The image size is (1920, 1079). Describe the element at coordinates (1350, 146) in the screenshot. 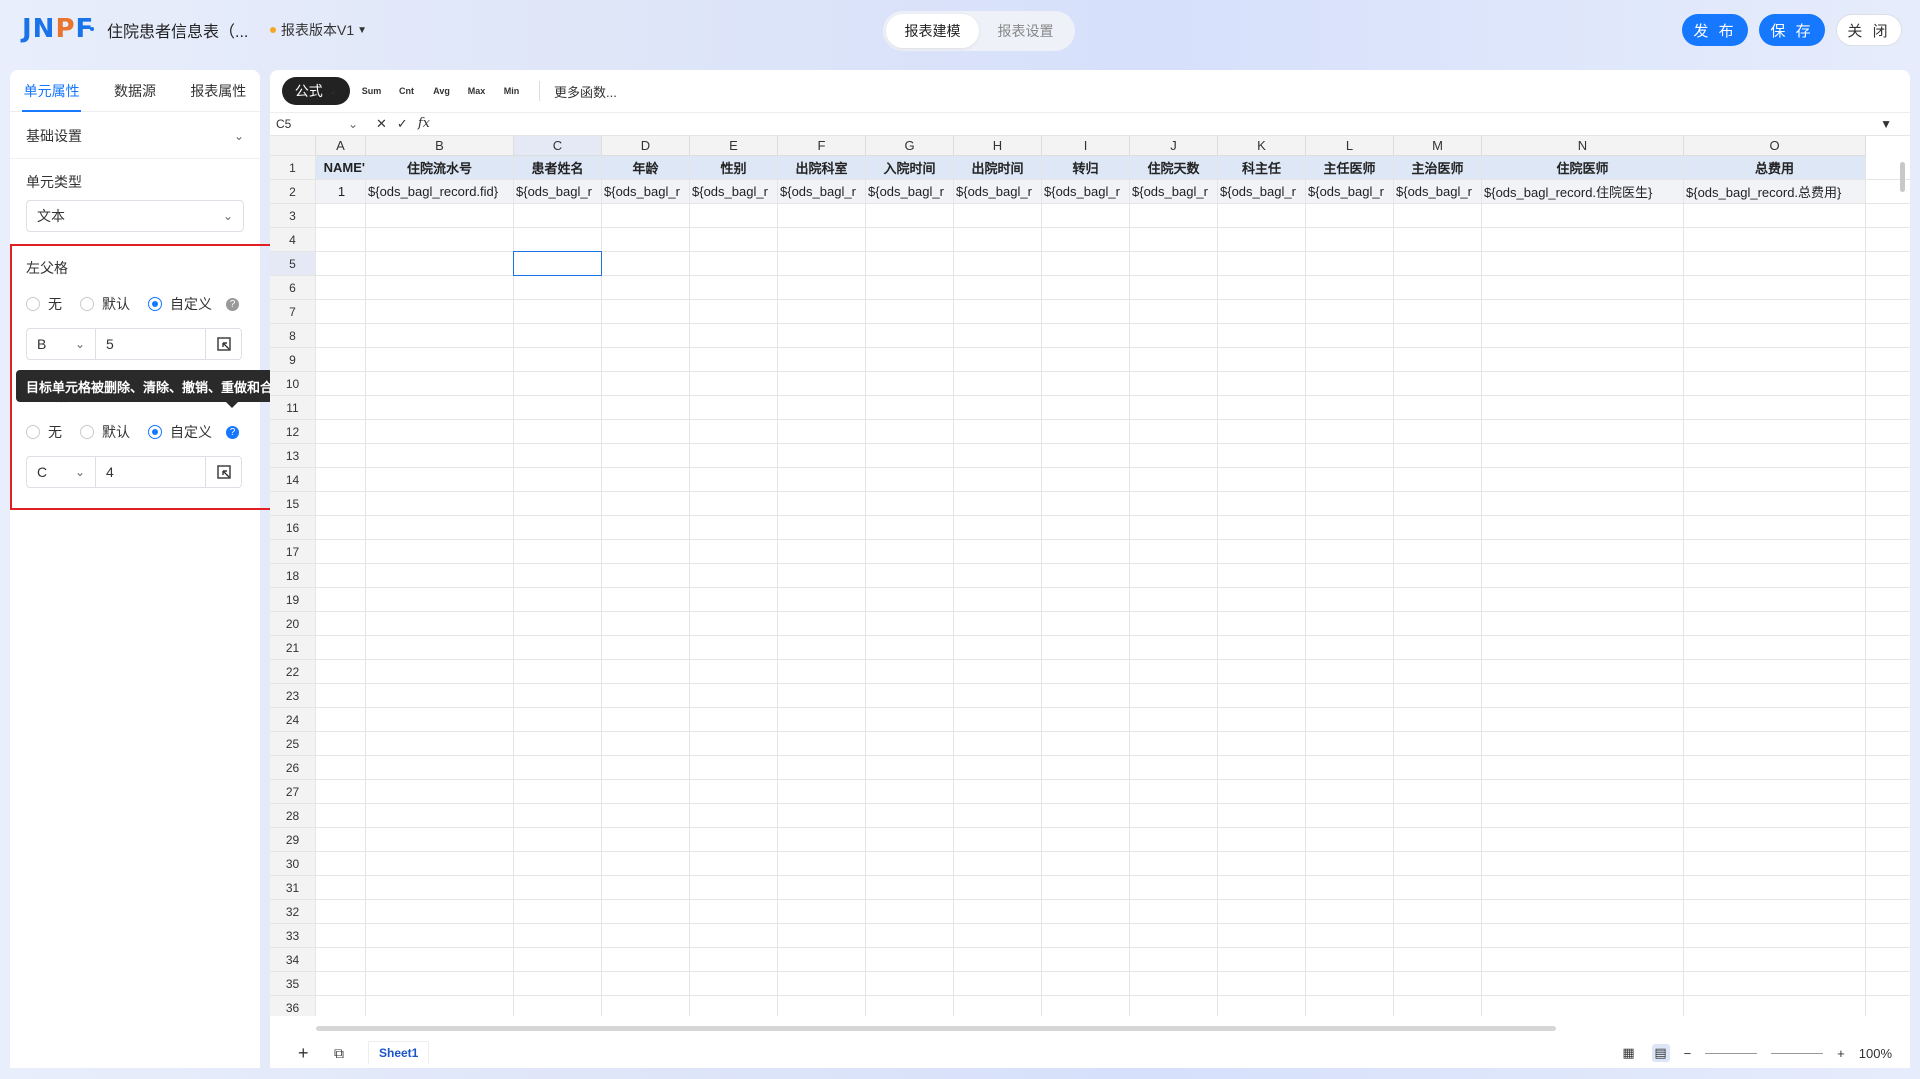

I see `column-header-l: L` at that location.